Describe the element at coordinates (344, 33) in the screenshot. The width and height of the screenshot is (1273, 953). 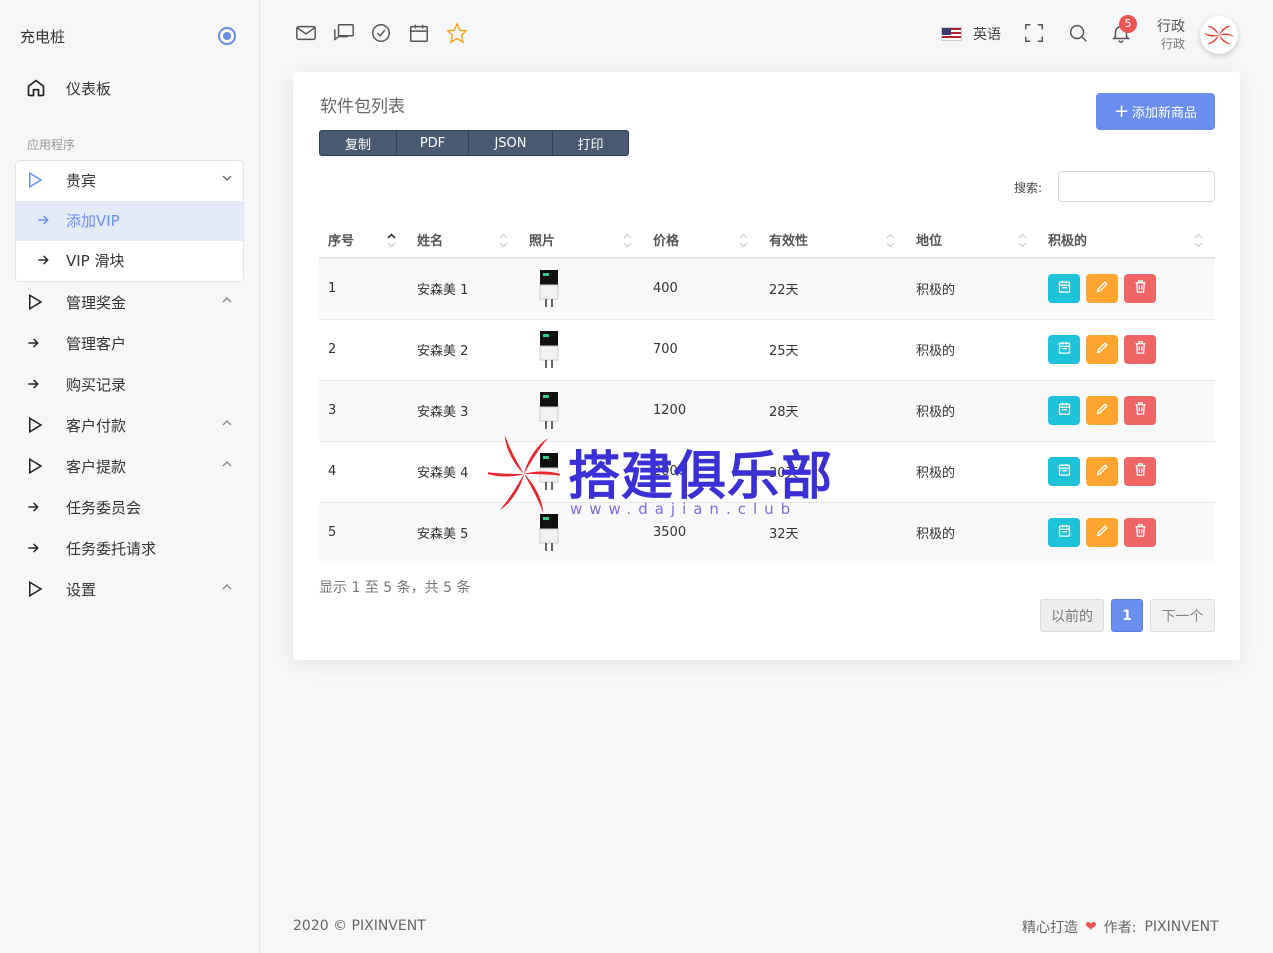
I see `chat-icon` at that location.